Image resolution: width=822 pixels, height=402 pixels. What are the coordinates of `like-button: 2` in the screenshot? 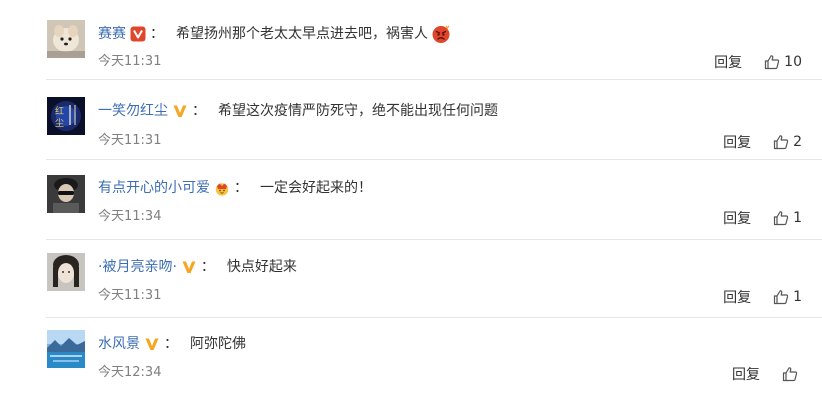 It's located at (787, 142).